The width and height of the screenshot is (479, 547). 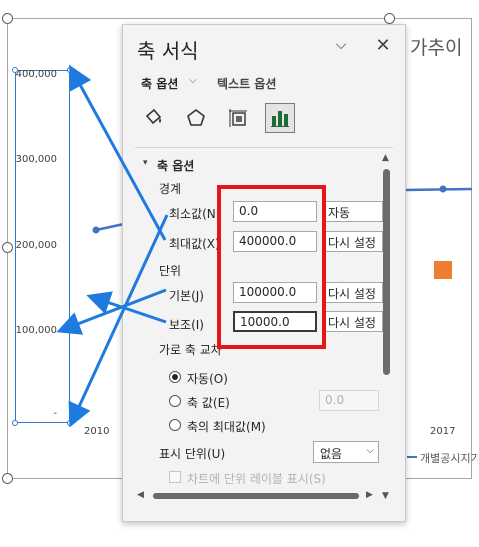 What do you see at coordinates (118, 152) in the screenshot?
I see `arrow-max-to-axis-top` at bounding box center [118, 152].